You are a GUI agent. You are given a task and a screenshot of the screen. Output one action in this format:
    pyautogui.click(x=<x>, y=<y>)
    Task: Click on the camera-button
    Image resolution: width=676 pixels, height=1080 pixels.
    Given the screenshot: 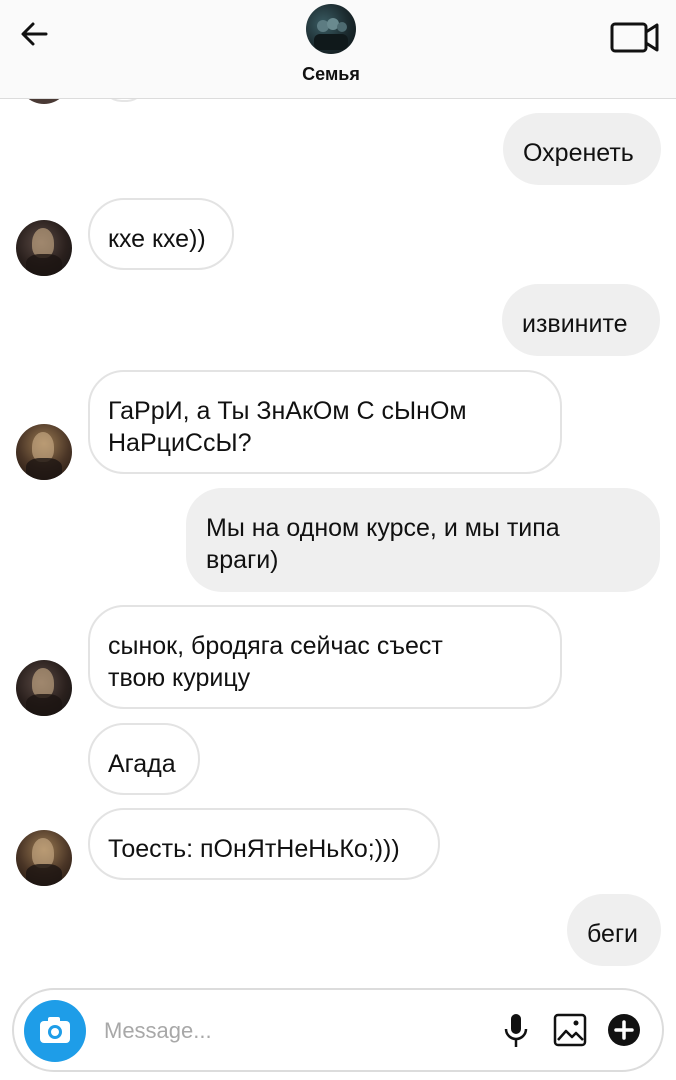 What is the action you would take?
    pyautogui.click(x=55, y=1031)
    